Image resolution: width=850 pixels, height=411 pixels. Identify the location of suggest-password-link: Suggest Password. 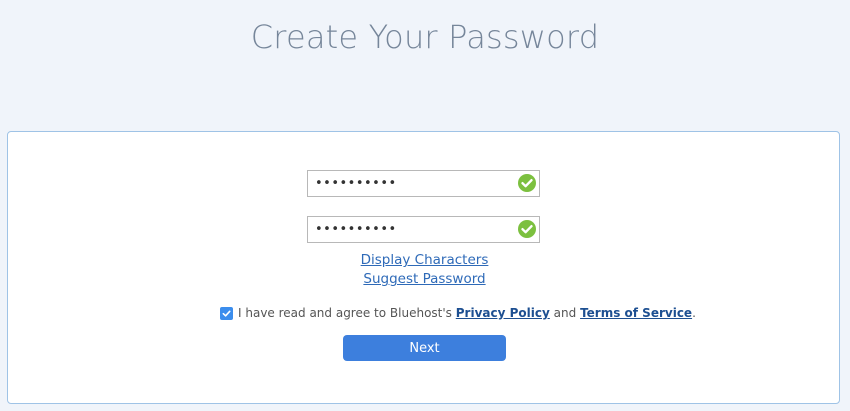
(424, 279).